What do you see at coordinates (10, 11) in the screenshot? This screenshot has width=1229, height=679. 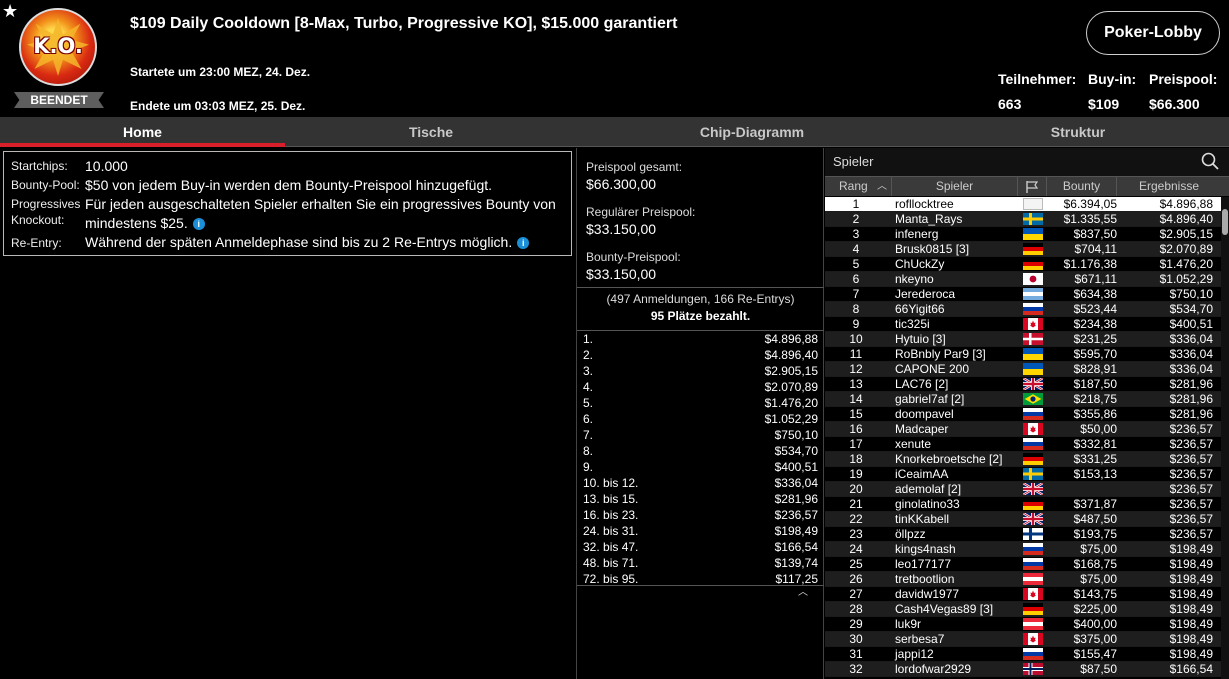 I see `favorite-star-icon: ★` at bounding box center [10, 11].